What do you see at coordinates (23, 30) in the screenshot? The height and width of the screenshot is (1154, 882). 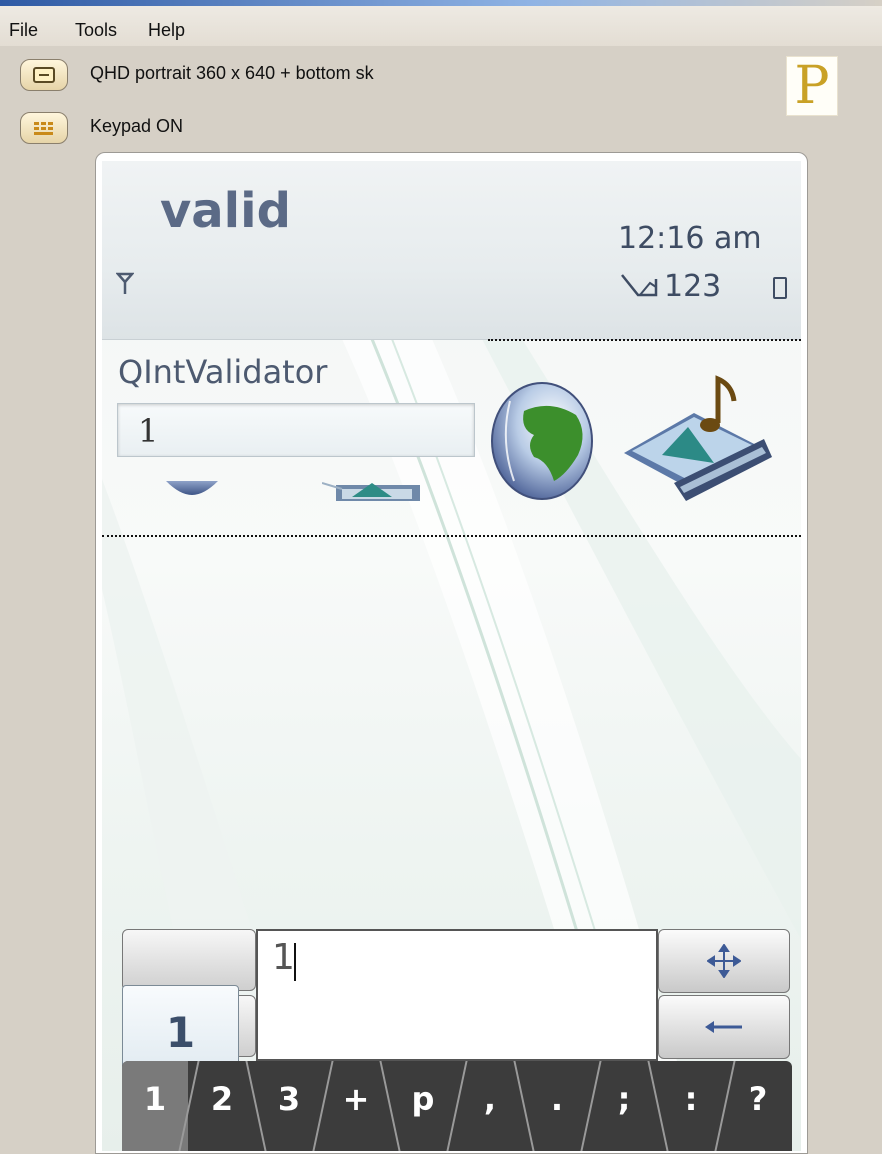 I see `menu-file: File` at bounding box center [23, 30].